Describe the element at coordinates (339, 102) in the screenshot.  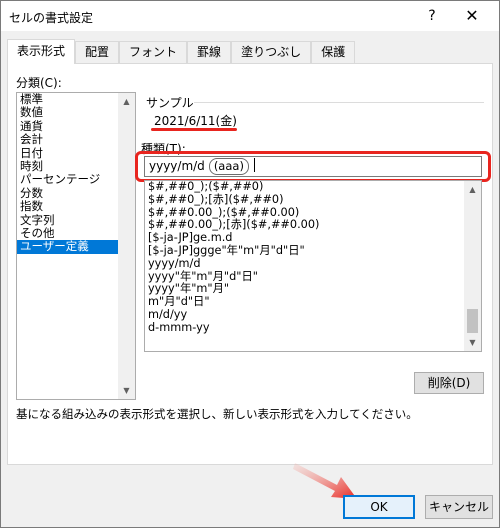
I see `sample-divider` at that location.